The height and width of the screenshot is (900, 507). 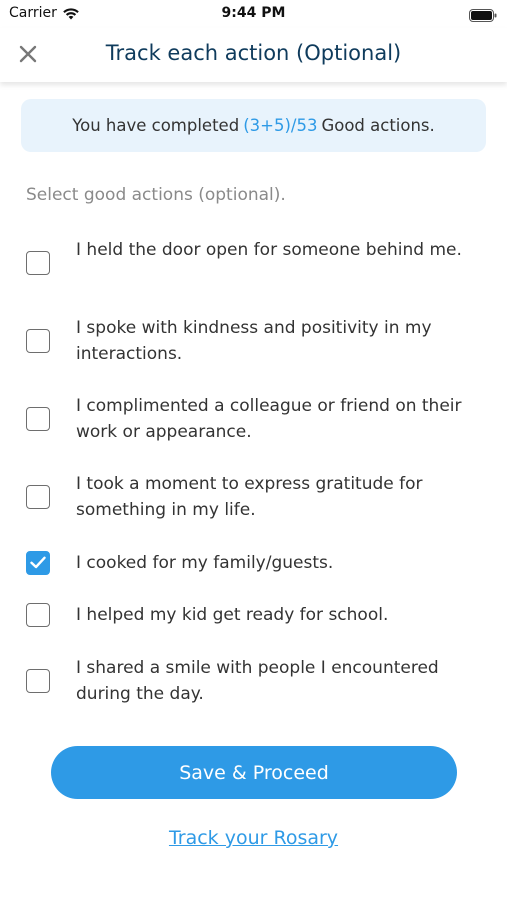 I want to click on action-label: I helped my kid get ready for school., so click(x=232, y=615).